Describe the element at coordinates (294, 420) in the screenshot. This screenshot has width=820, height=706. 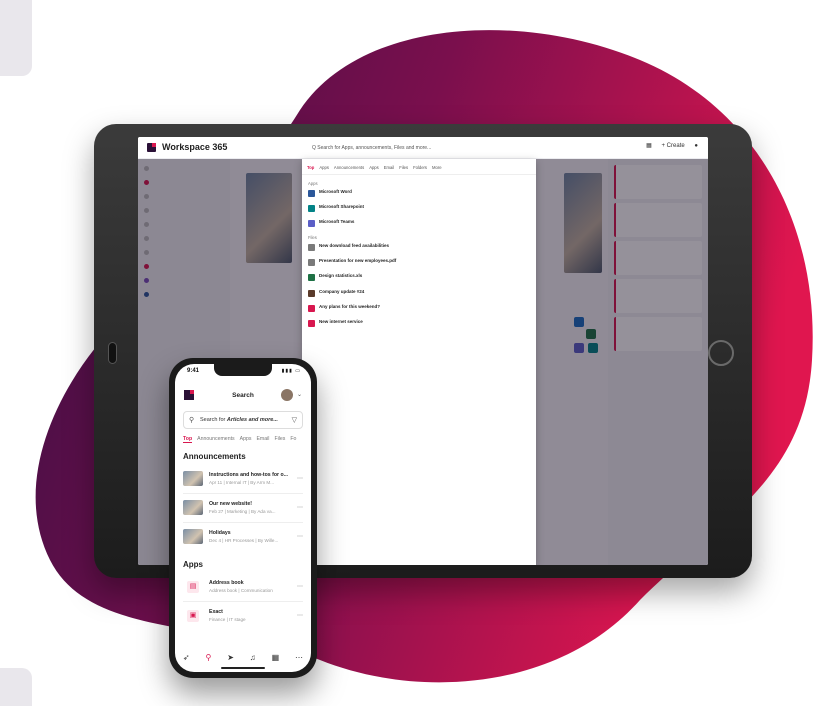
I see `filter-icon: ▽` at that location.